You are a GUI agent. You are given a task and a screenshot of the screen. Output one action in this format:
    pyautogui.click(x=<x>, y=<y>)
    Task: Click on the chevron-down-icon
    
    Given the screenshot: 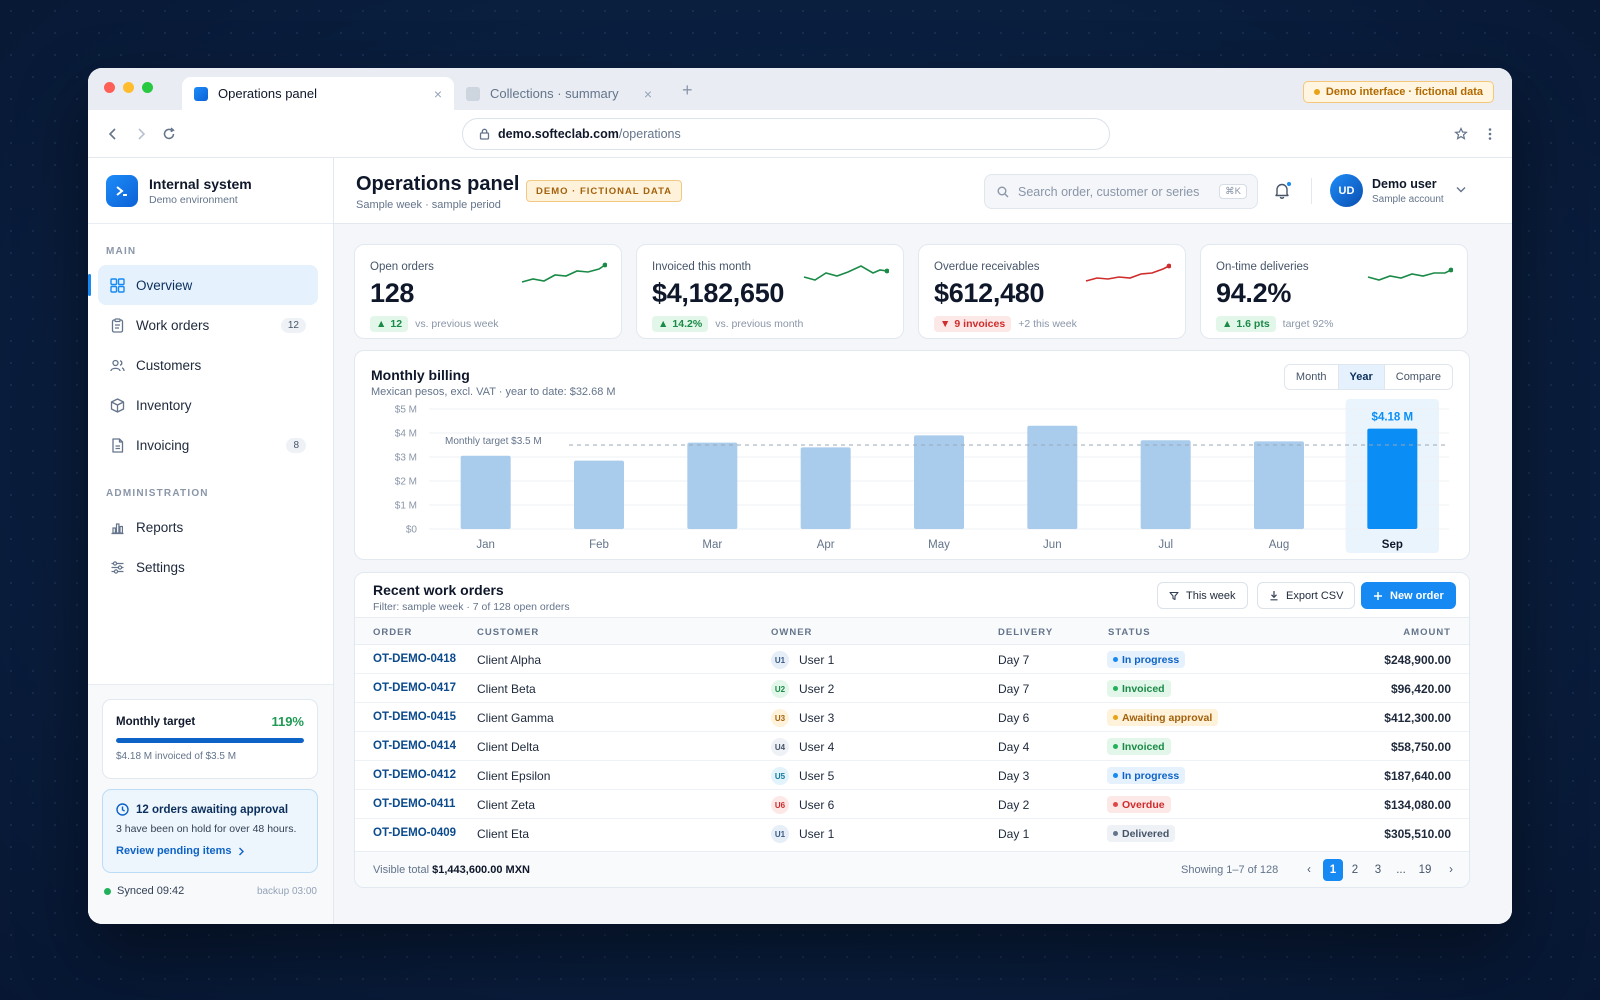 What is the action you would take?
    pyautogui.click(x=1461, y=189)
    